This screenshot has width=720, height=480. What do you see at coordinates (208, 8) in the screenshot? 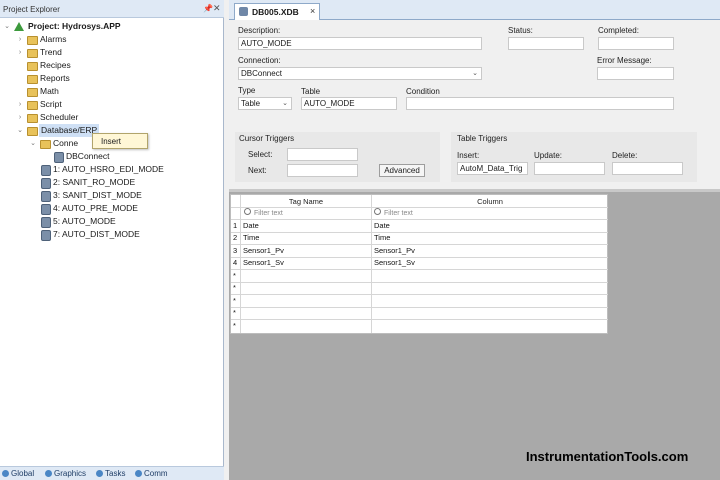
I see `pin-icon: 📌` at bounding box center [208, 8].